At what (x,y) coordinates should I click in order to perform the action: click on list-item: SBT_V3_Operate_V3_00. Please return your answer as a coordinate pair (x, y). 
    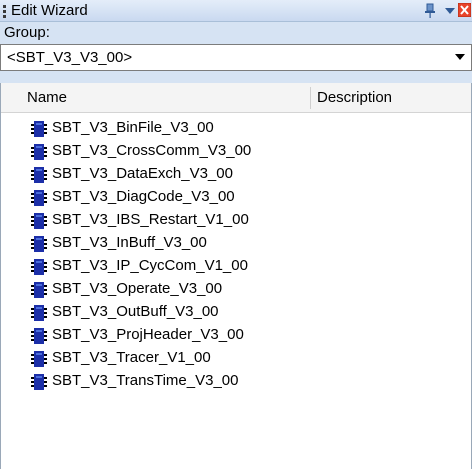
    Looking at the image, I should click on (236, 290).